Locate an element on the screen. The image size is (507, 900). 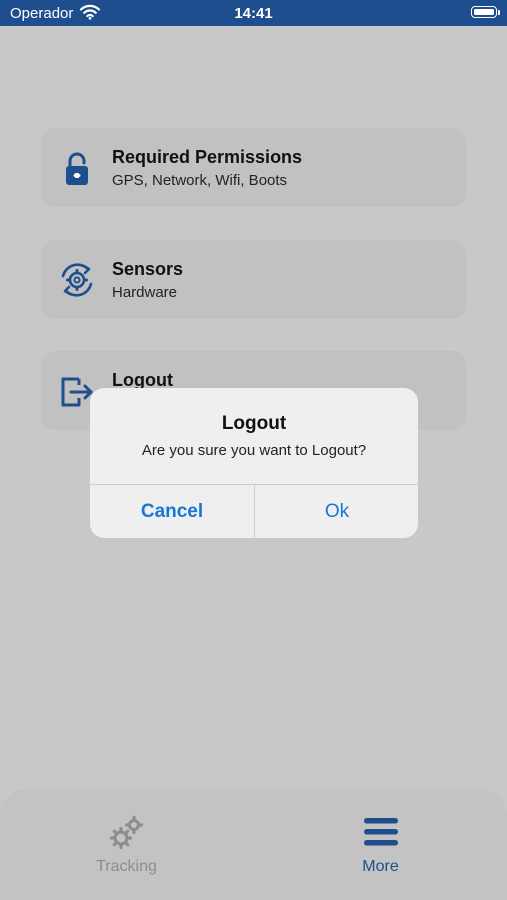
lock-icon is located at coordinates (77, 168).